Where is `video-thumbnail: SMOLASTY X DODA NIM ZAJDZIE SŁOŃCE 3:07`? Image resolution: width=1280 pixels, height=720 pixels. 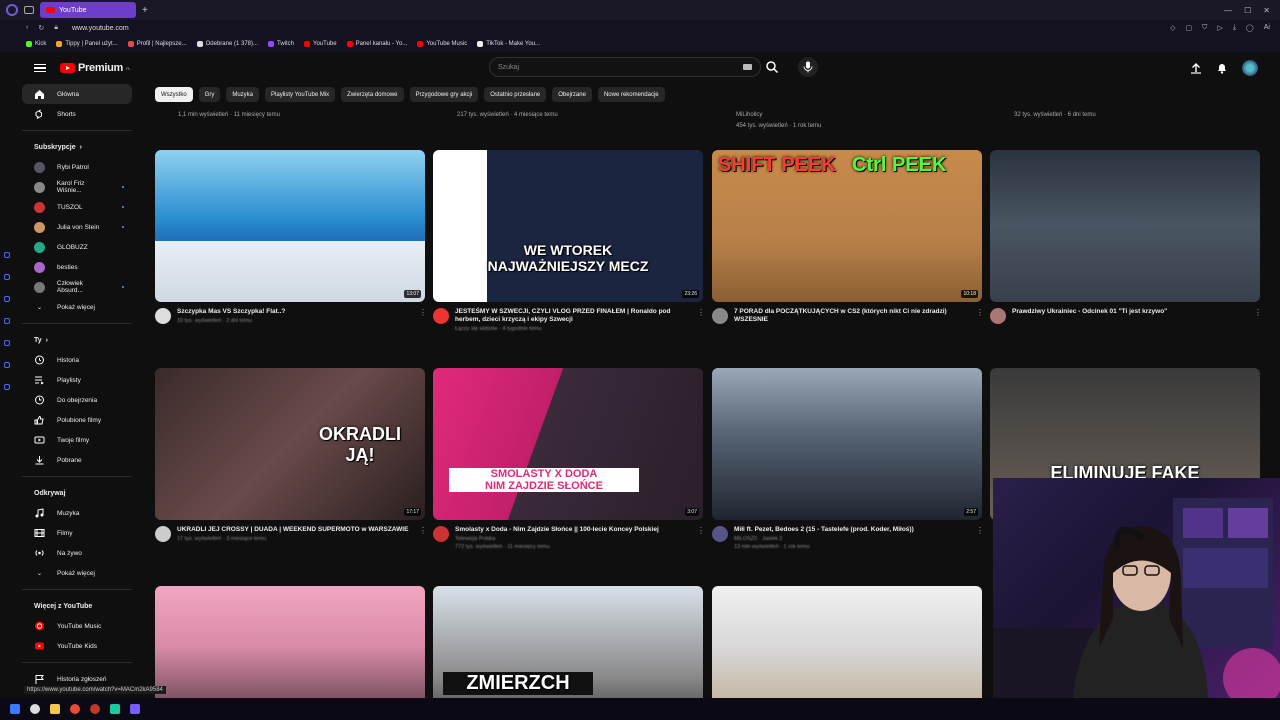
video-thumbnail: SMOLASTY X DODA NIM ZAJDZIE SŁOŃCE 3:07 is located at coordinates (568, 444).